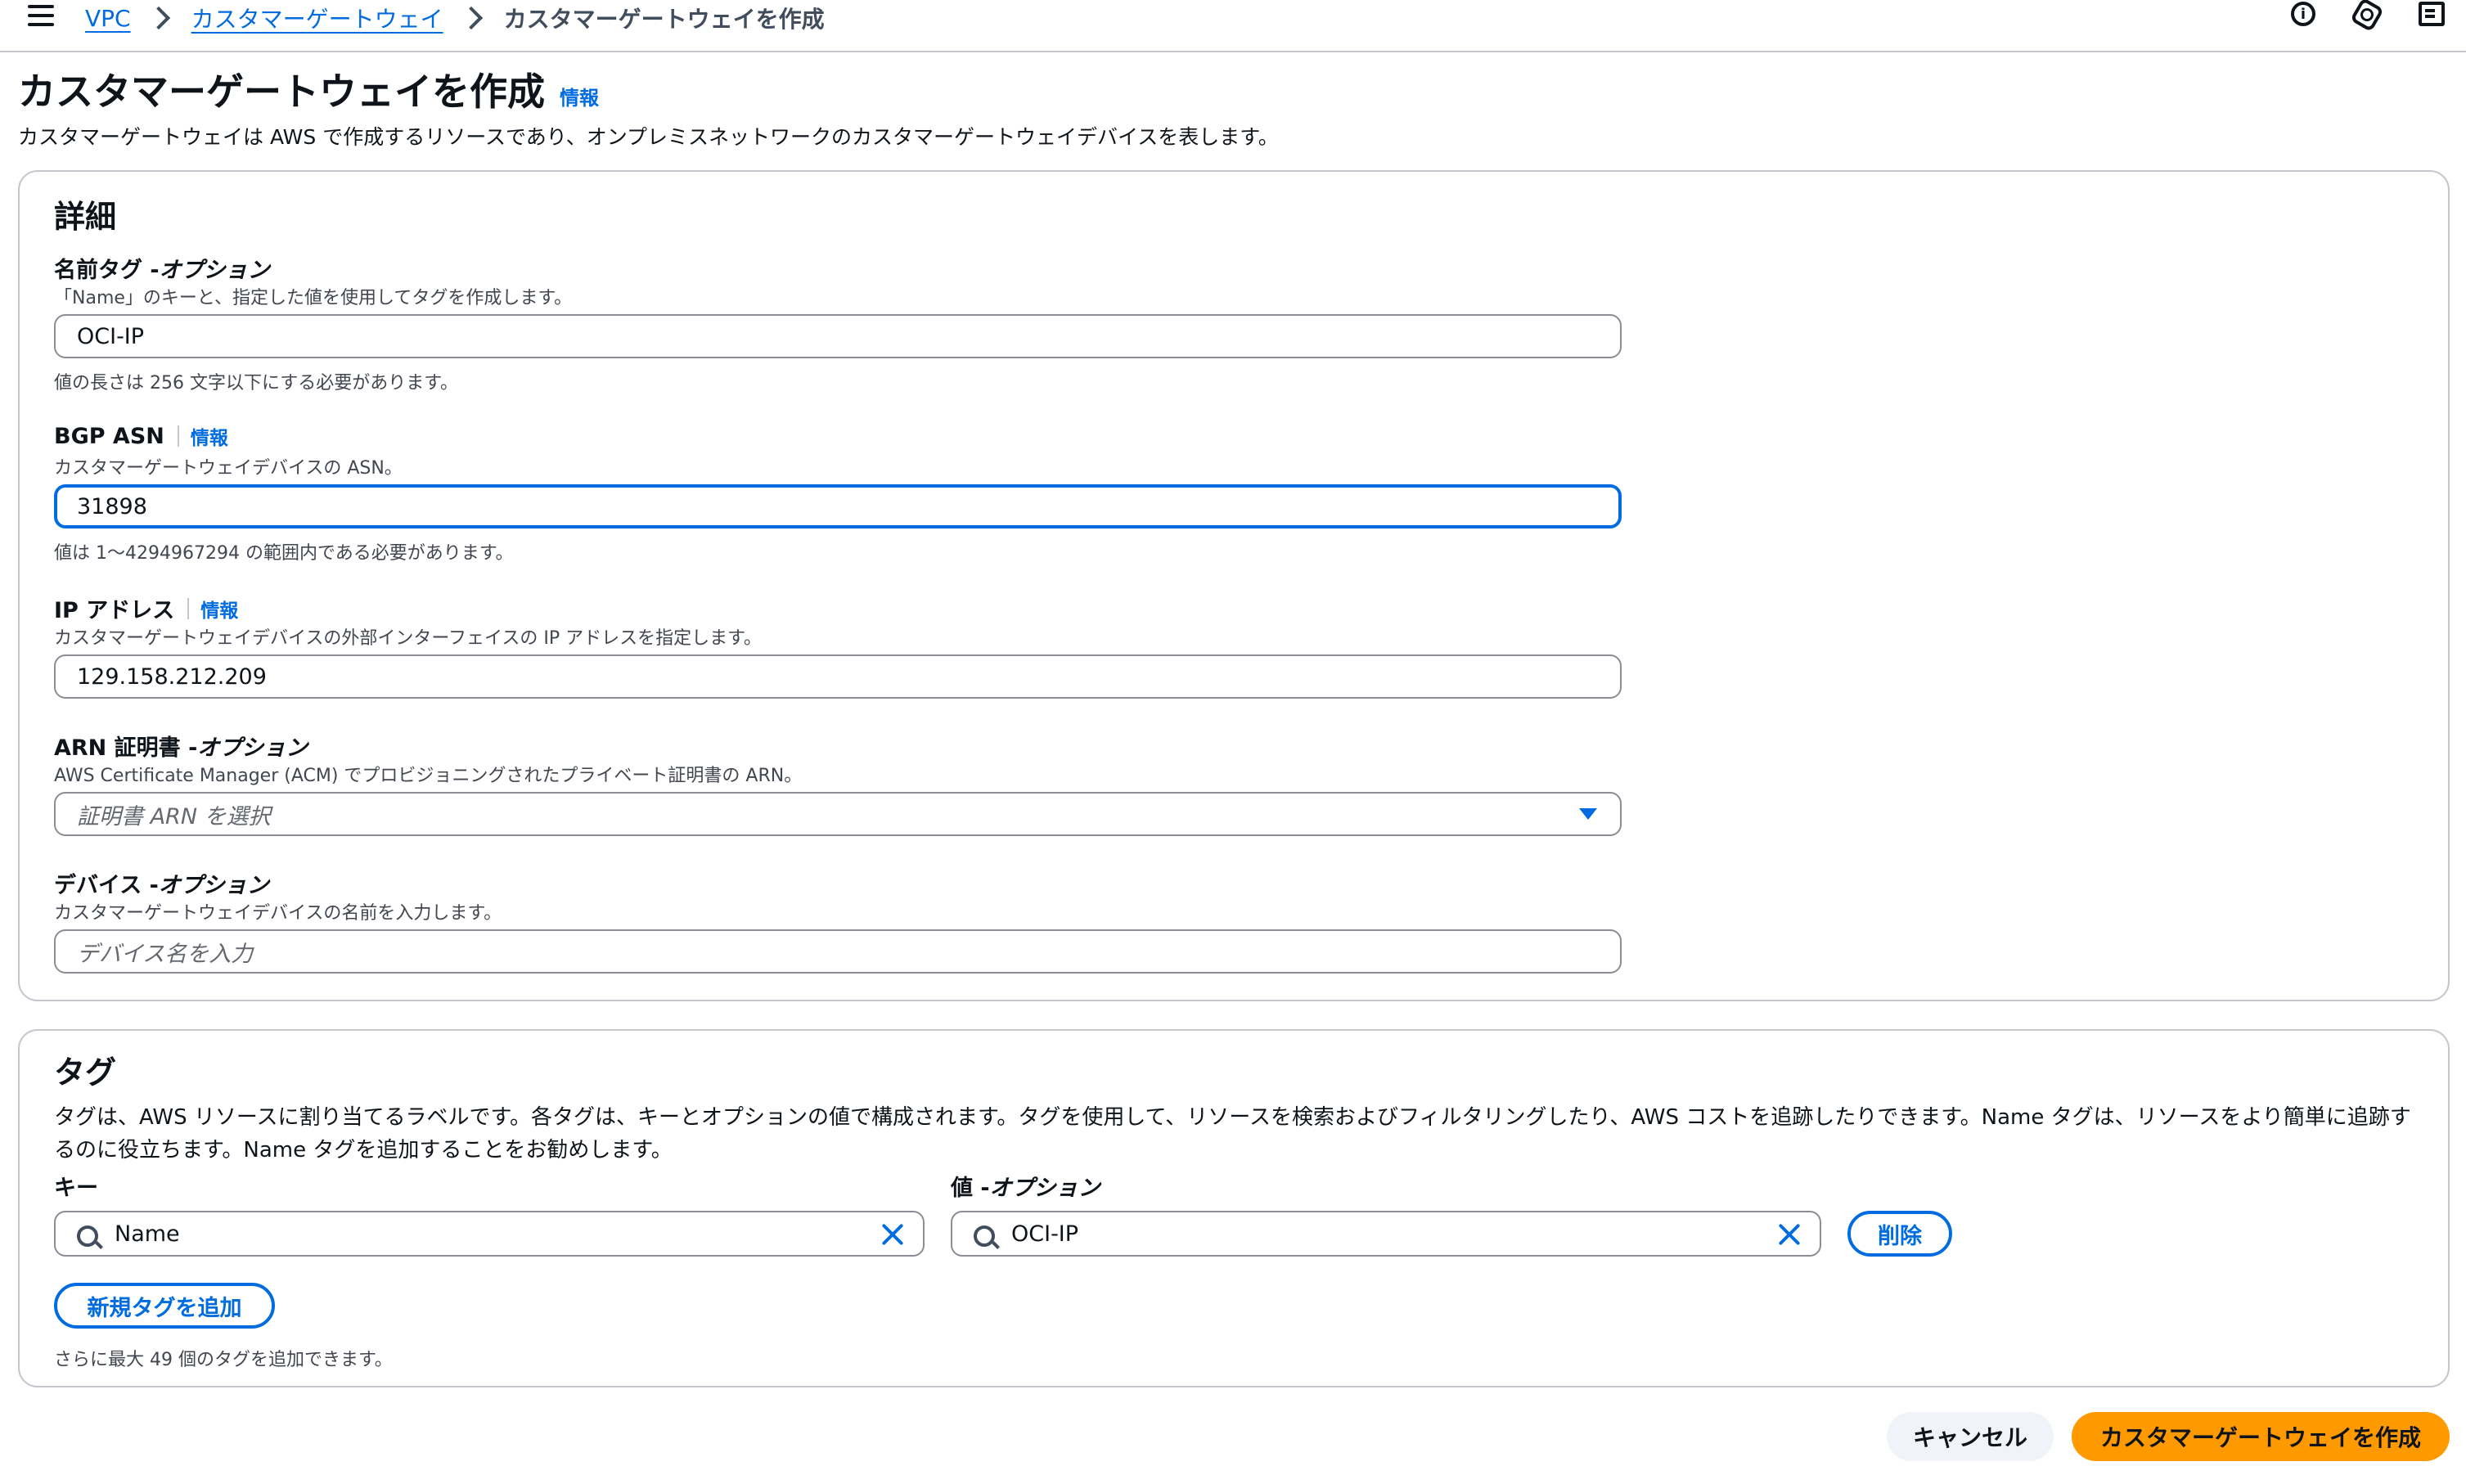 The image size is (2466, 1484). I want to click on ip-address-label: IP アドレス 情報, so click(146, 608).